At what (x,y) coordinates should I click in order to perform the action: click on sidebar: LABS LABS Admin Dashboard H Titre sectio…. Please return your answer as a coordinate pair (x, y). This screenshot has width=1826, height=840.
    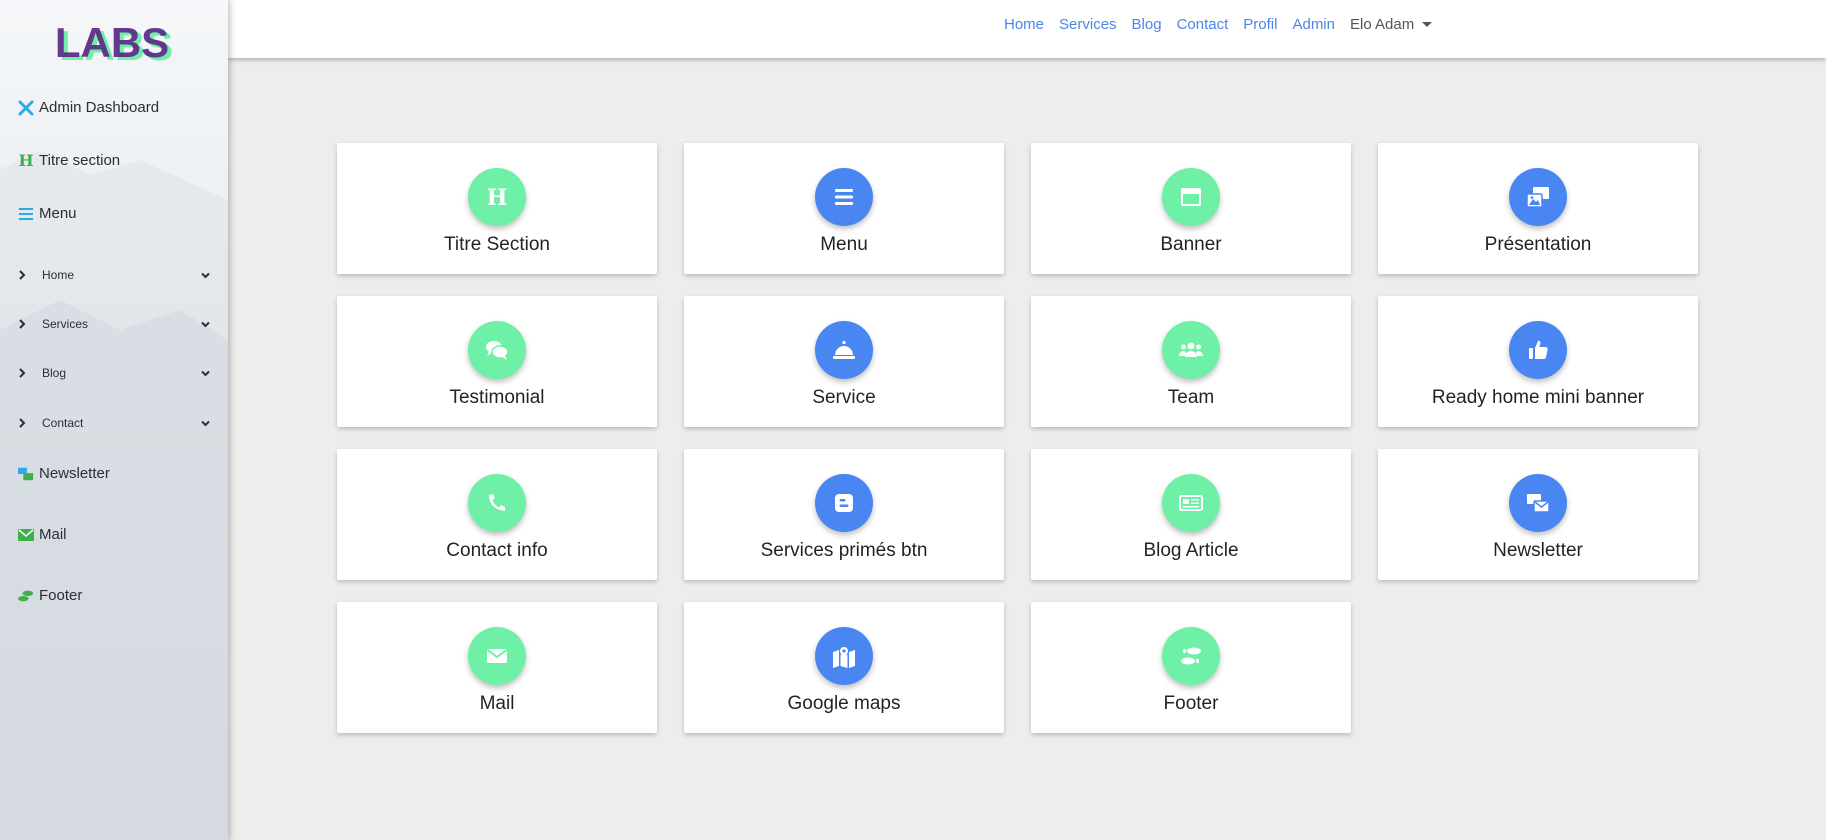
    Looking at the image, I should click on (114, 420).